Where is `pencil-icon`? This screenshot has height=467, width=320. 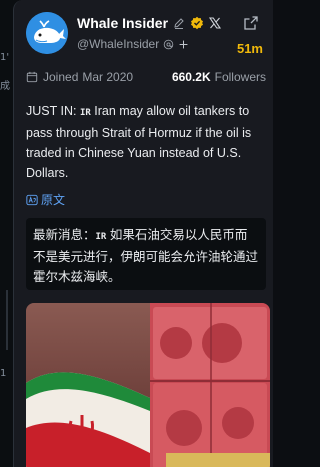
pencil-icon is located at coordinates (179, 23).